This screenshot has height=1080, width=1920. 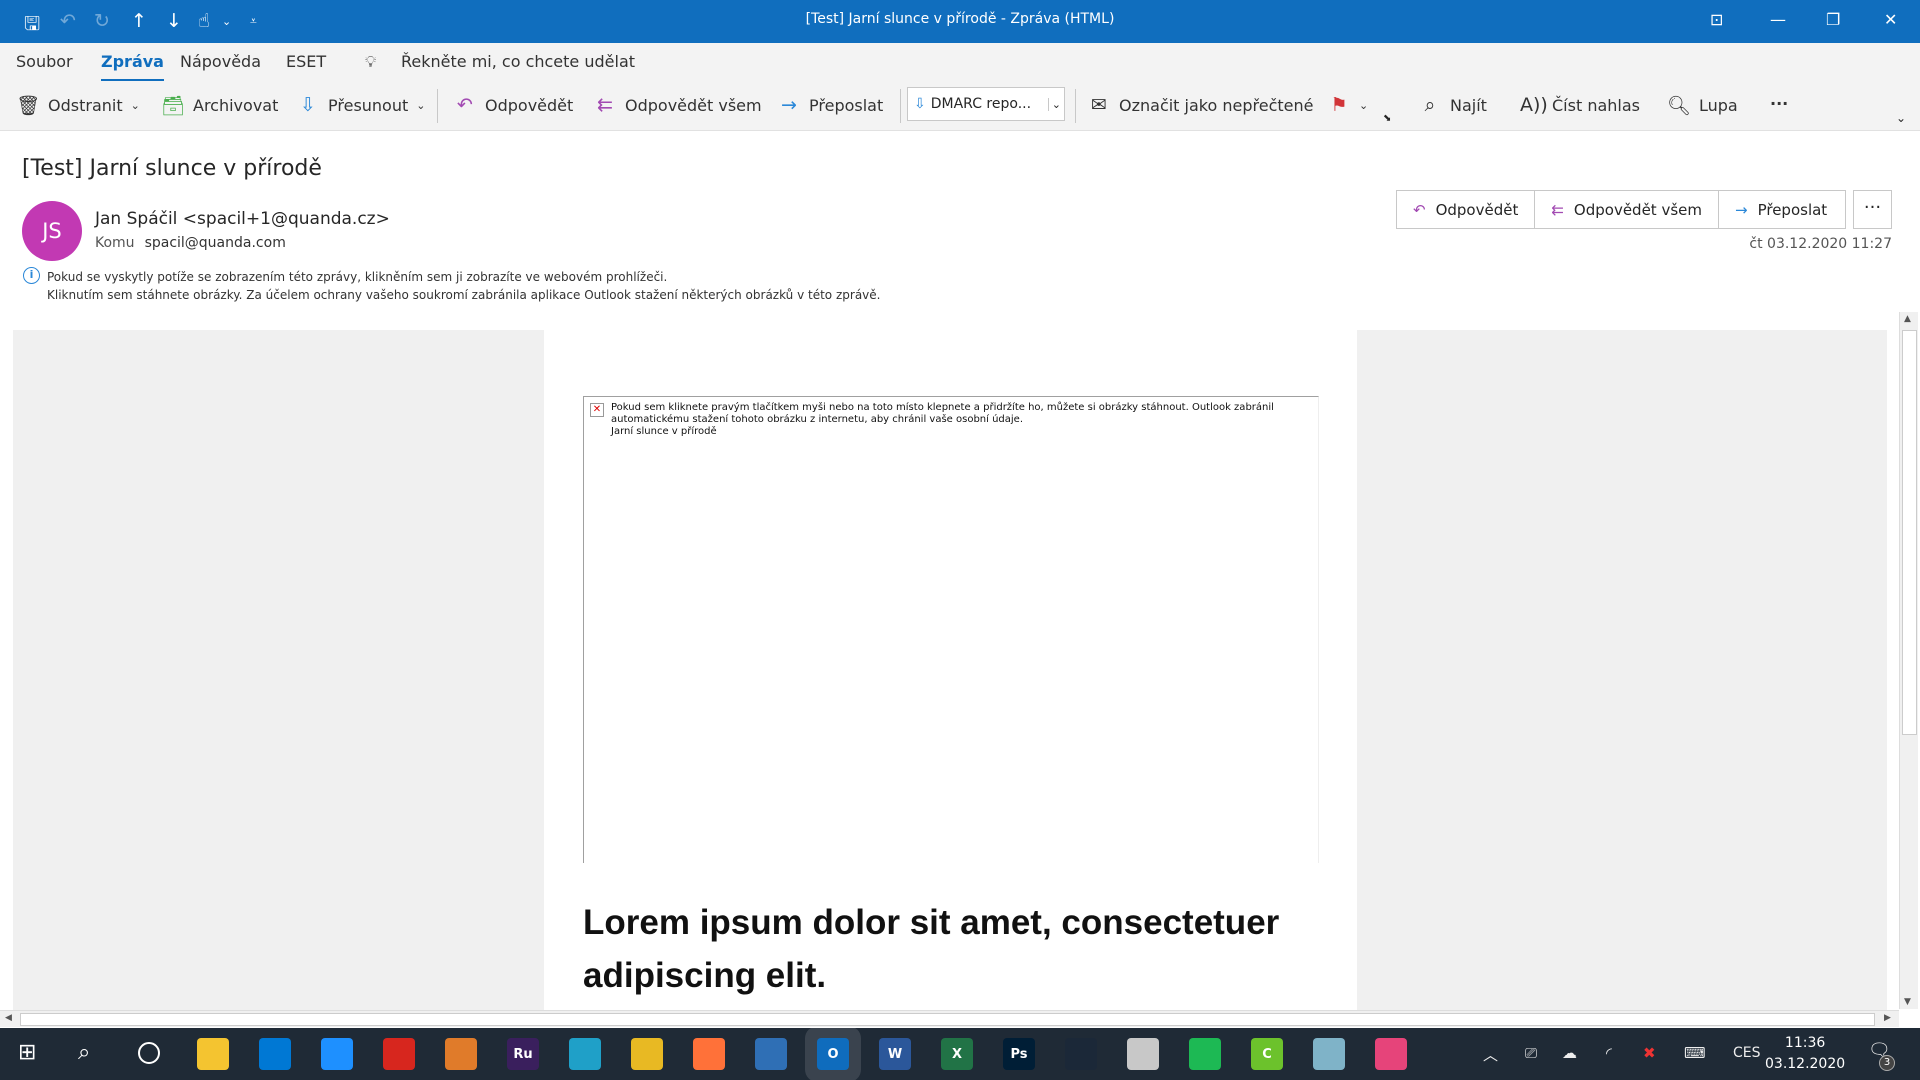 What do you see at coordinates (789, 105) in the screenshot?
I see `forward-icon: →` at bounding box center [789, 105].